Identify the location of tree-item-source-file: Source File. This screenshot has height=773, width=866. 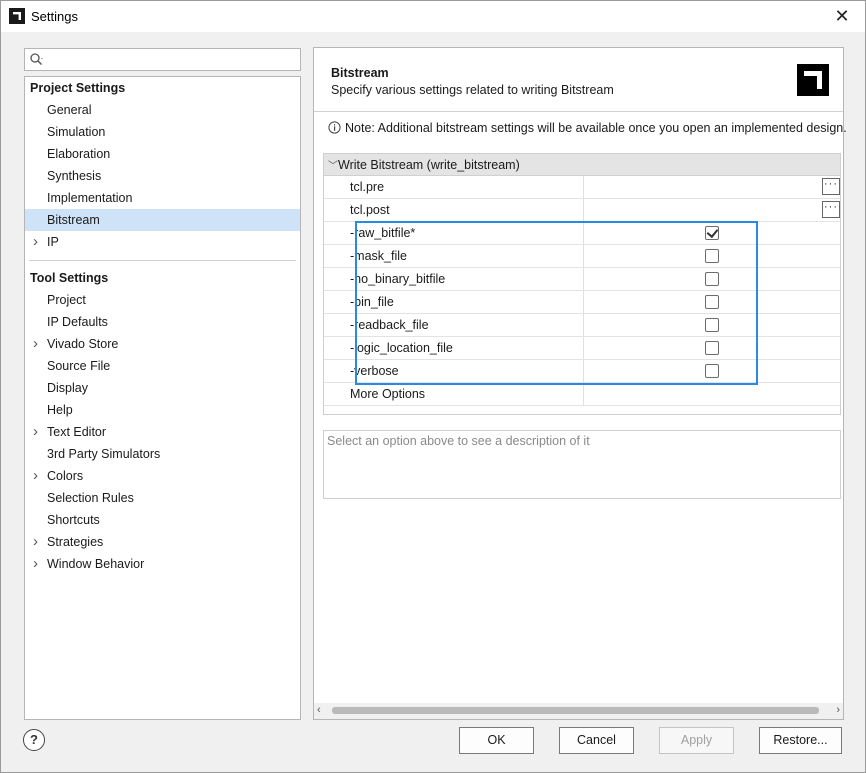
(162, 366).